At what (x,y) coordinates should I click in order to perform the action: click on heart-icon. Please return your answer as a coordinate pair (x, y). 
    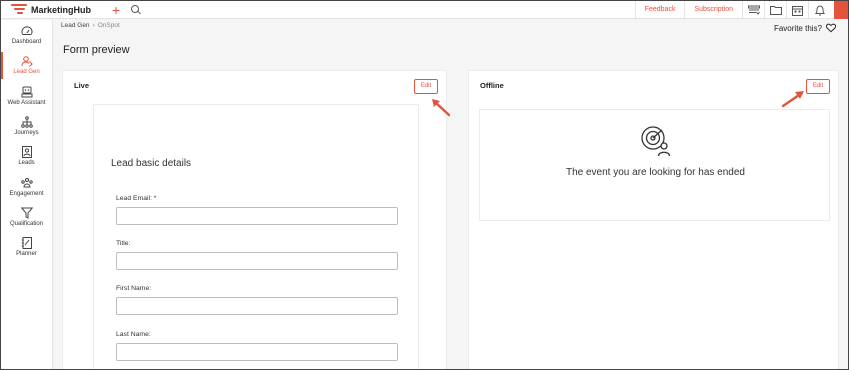
    Looking at the image, I should click on (831, 28).